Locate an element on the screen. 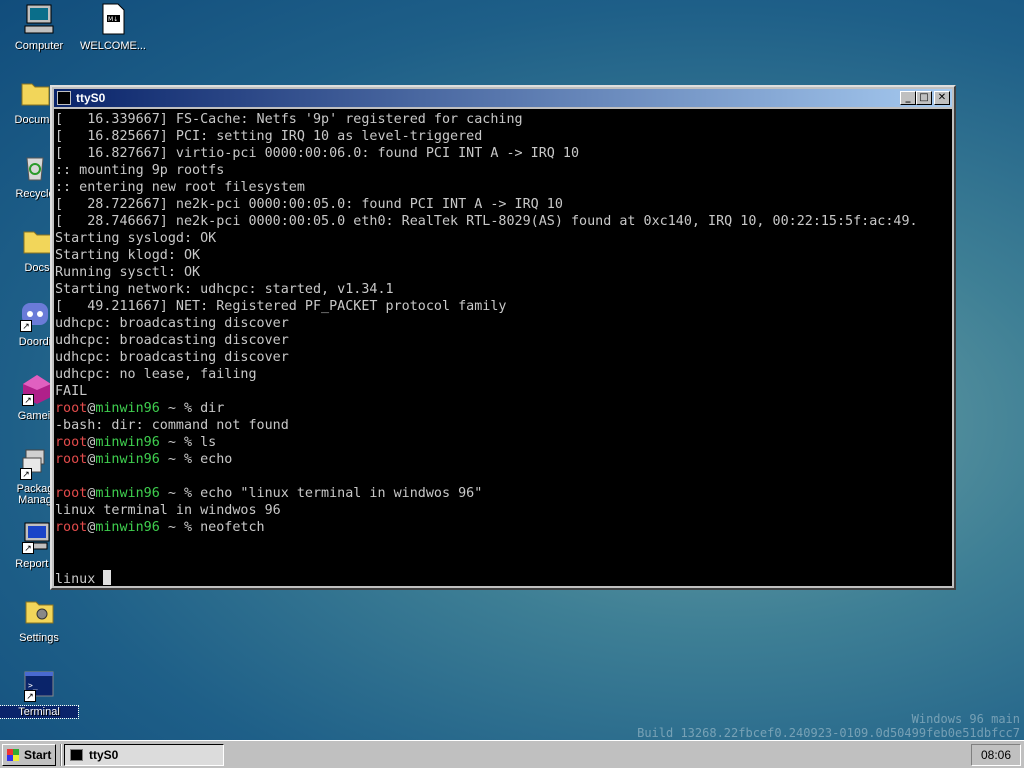 Image resolution: width=1024 pixels, height=768 pixels. window-title: ttyS0 is located at coordinates (91, 98).